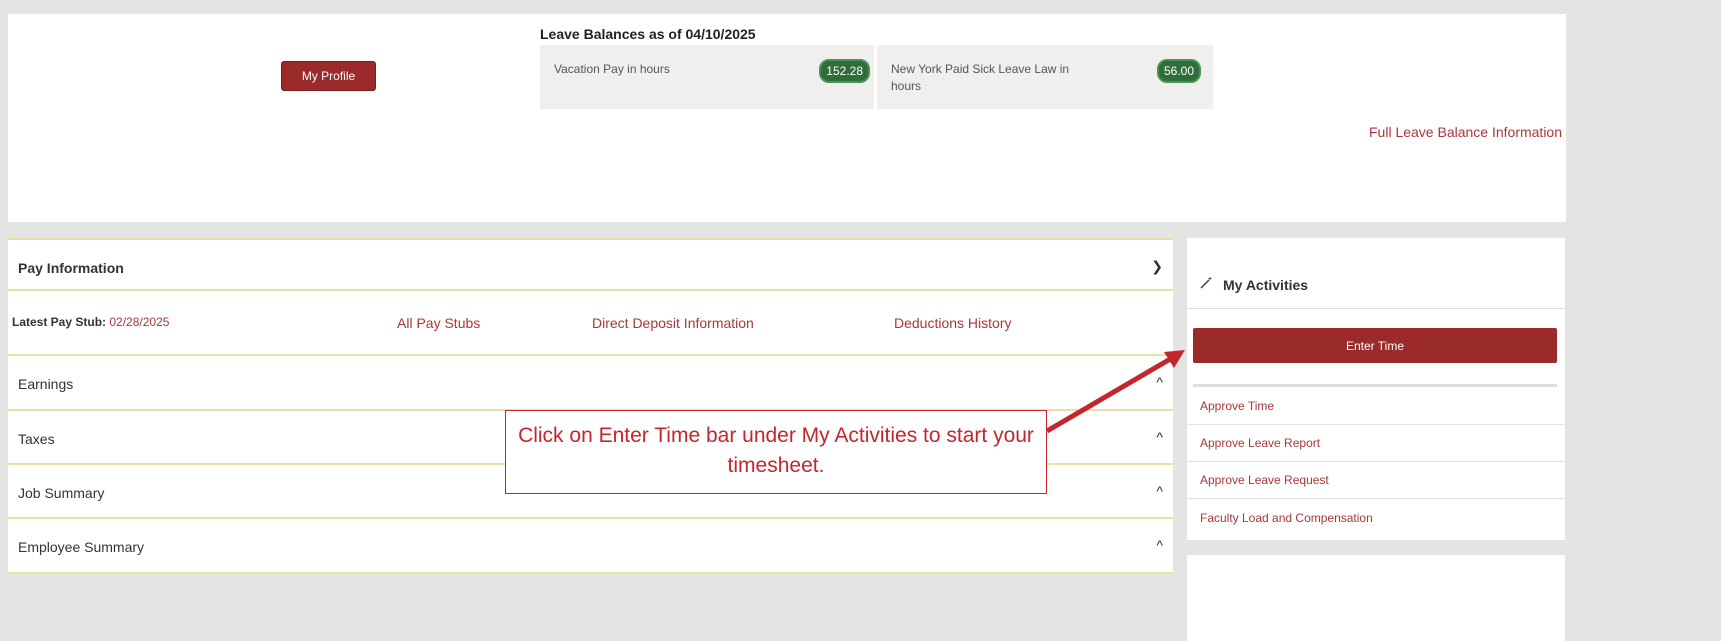 This screenshot has width=1721, height=641. Describe the element at coordinates (1157, 266) in the screenshot. I see `chevron-down-icon: ❯` at that location.